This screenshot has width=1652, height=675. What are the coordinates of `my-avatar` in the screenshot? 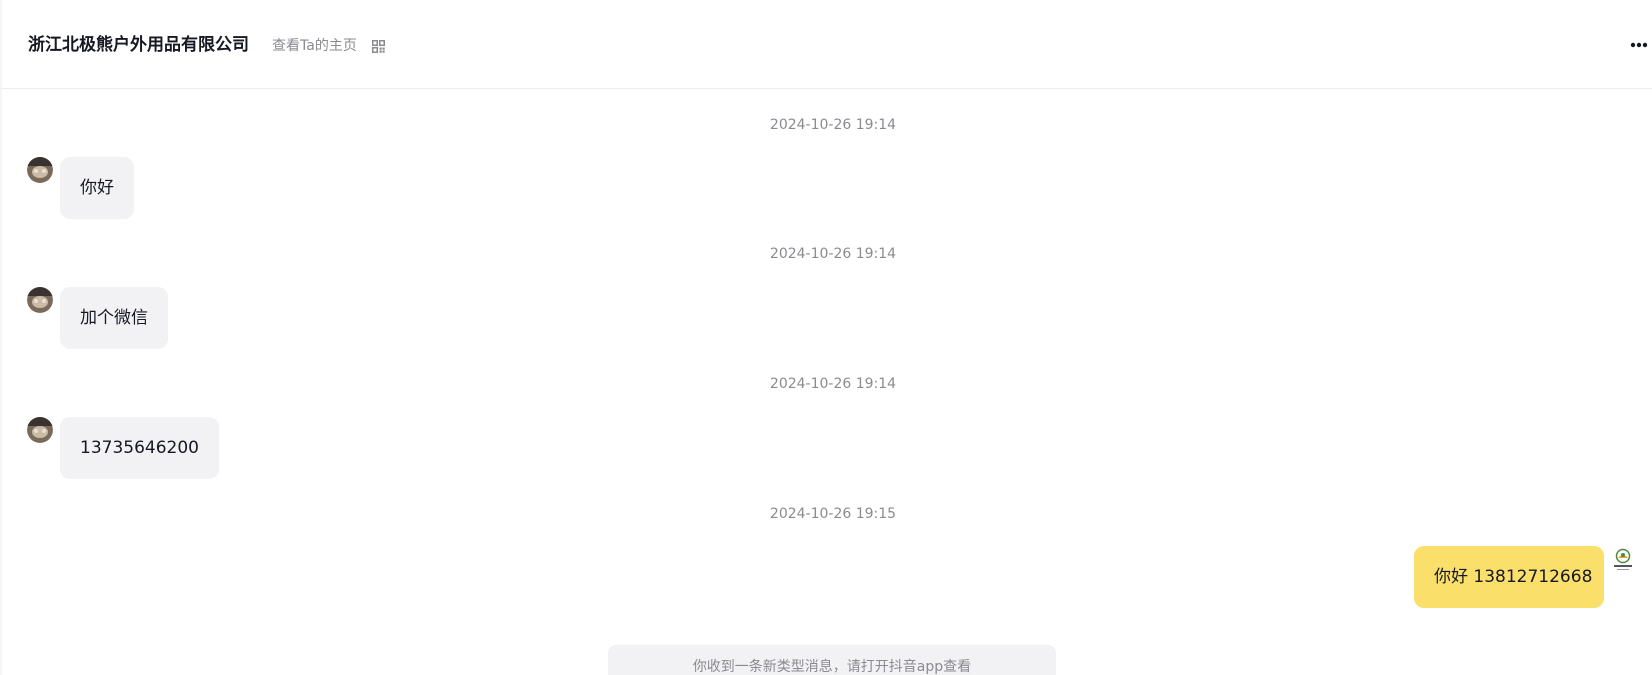 It's located at (1623, 560).